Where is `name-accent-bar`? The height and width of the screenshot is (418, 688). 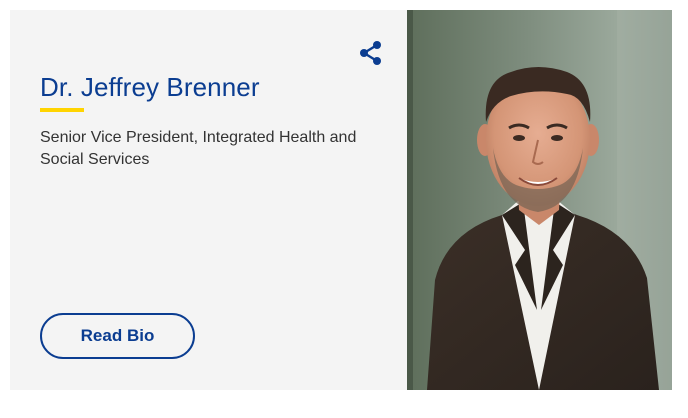 name-accent-bar is located at coordinates (62, 110).